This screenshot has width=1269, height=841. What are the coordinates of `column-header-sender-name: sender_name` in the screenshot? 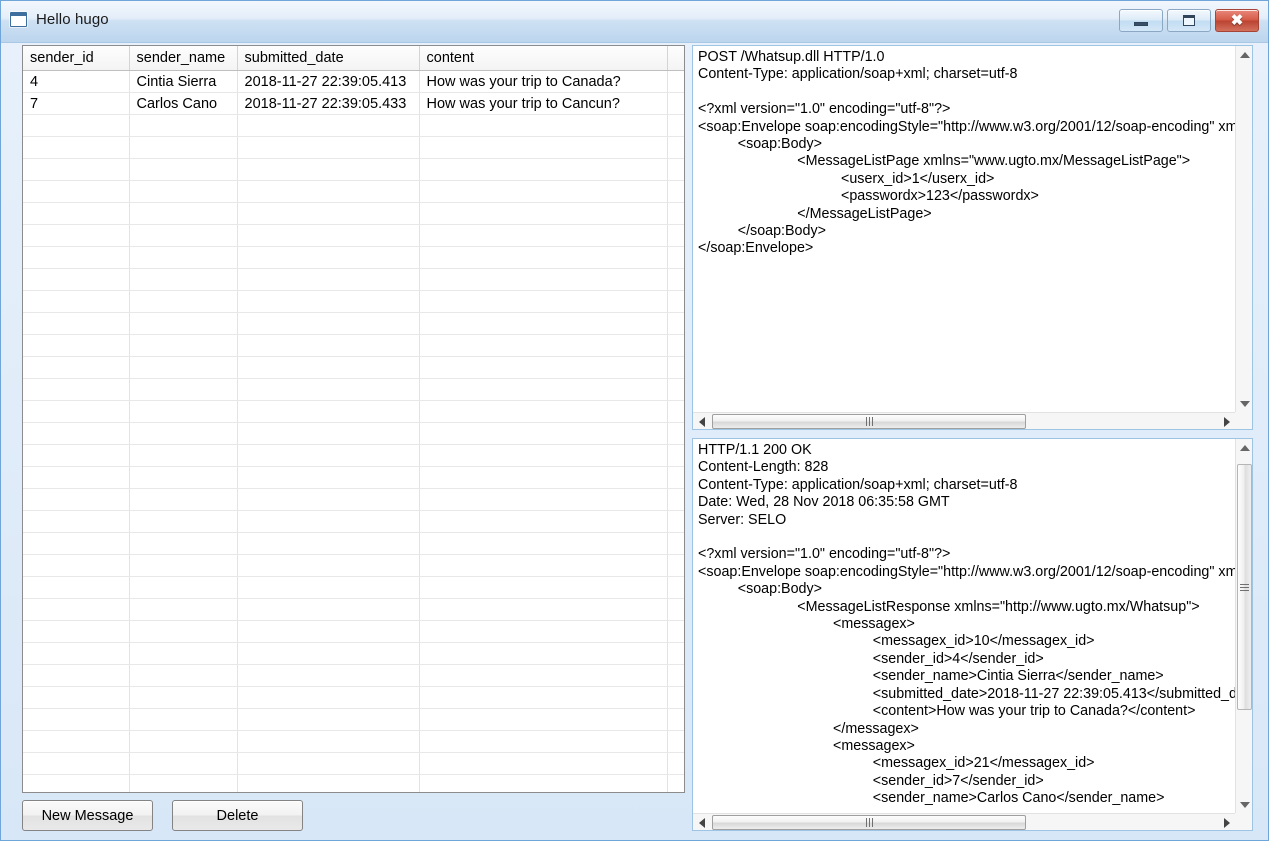 It's located at (183, 58).